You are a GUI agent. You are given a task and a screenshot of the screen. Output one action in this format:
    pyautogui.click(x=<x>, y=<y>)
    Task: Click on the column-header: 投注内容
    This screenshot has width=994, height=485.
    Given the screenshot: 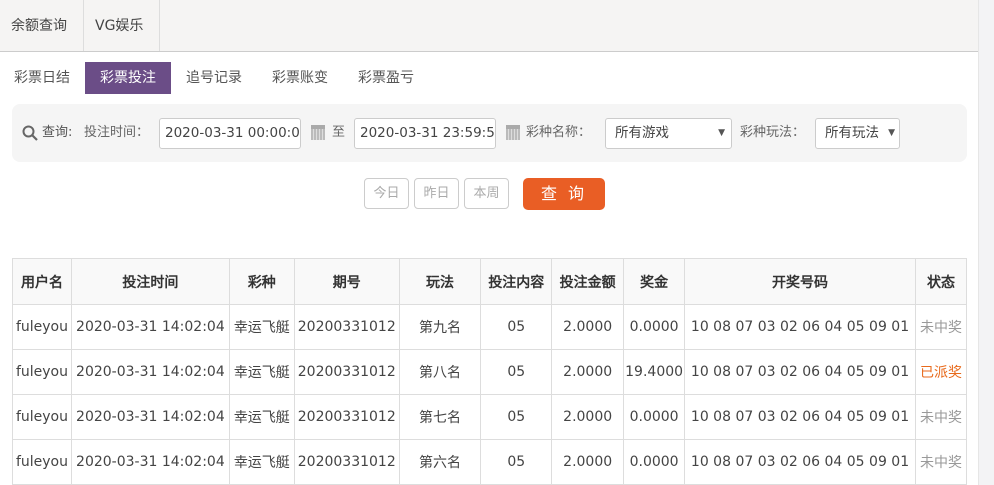 What is the action you would take?
    pyautogui.click(x=516, y=281)
    